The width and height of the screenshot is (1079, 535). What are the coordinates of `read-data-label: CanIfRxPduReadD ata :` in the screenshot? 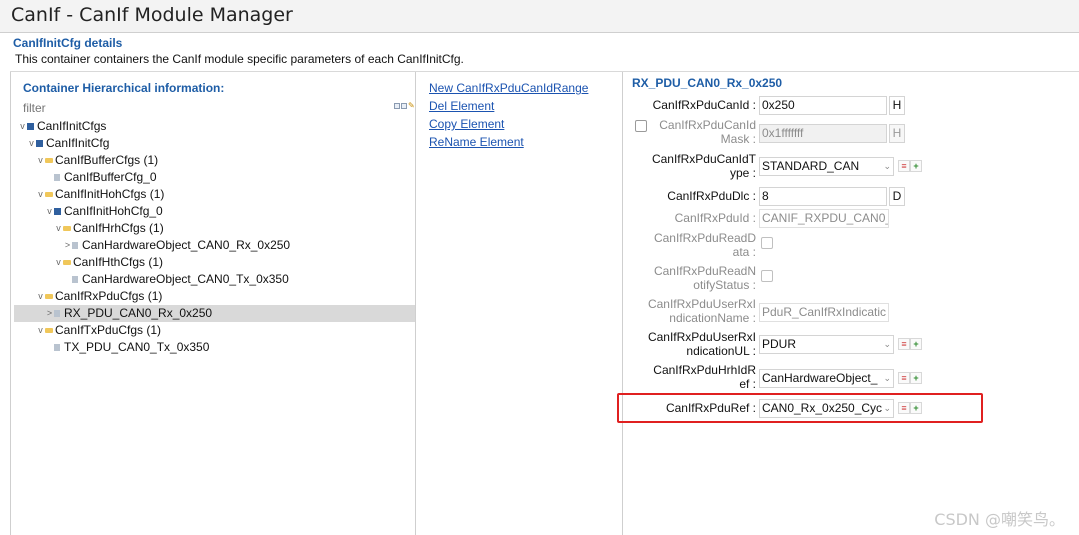 It's located at (705, 245).